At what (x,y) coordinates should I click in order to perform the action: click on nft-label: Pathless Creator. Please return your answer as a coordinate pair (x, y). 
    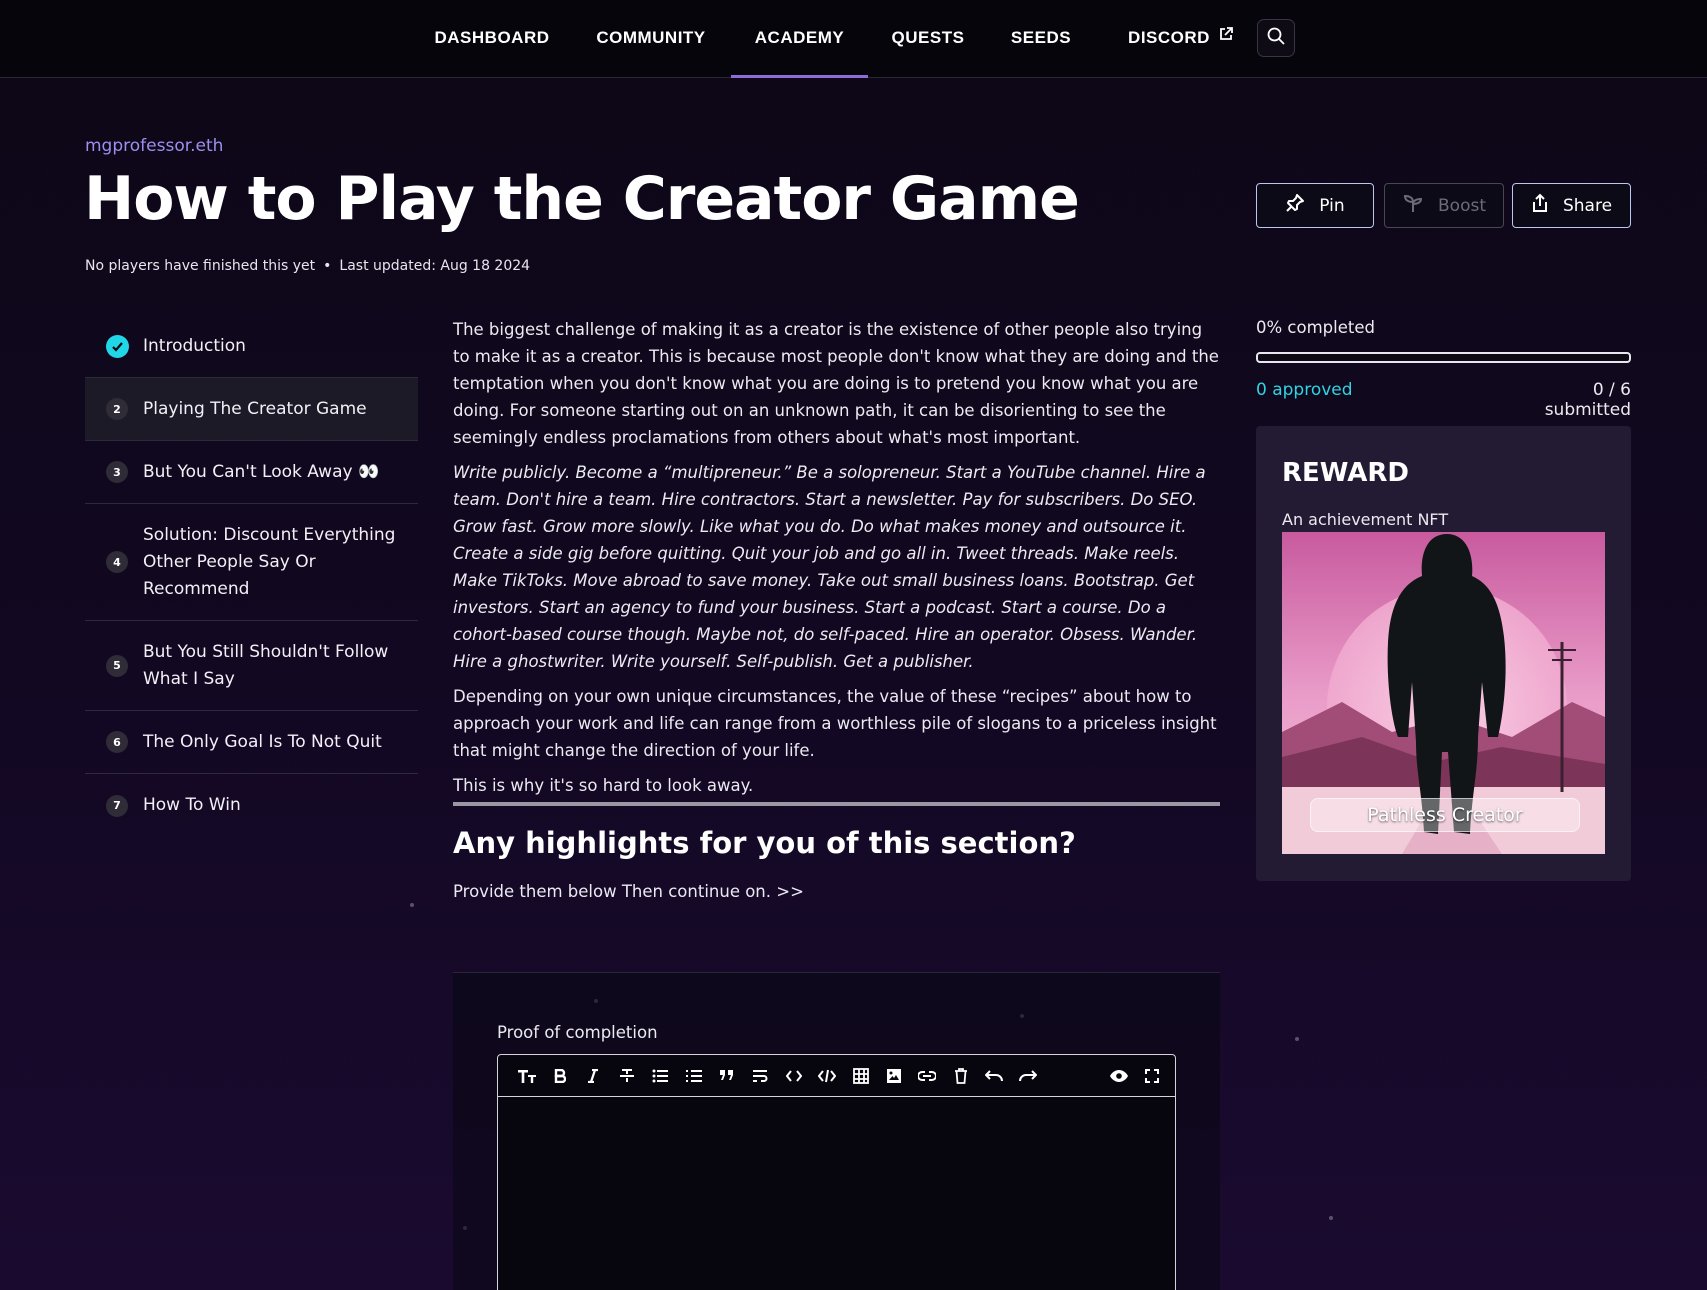
    Looking at the image, I should click on (1445, 815).